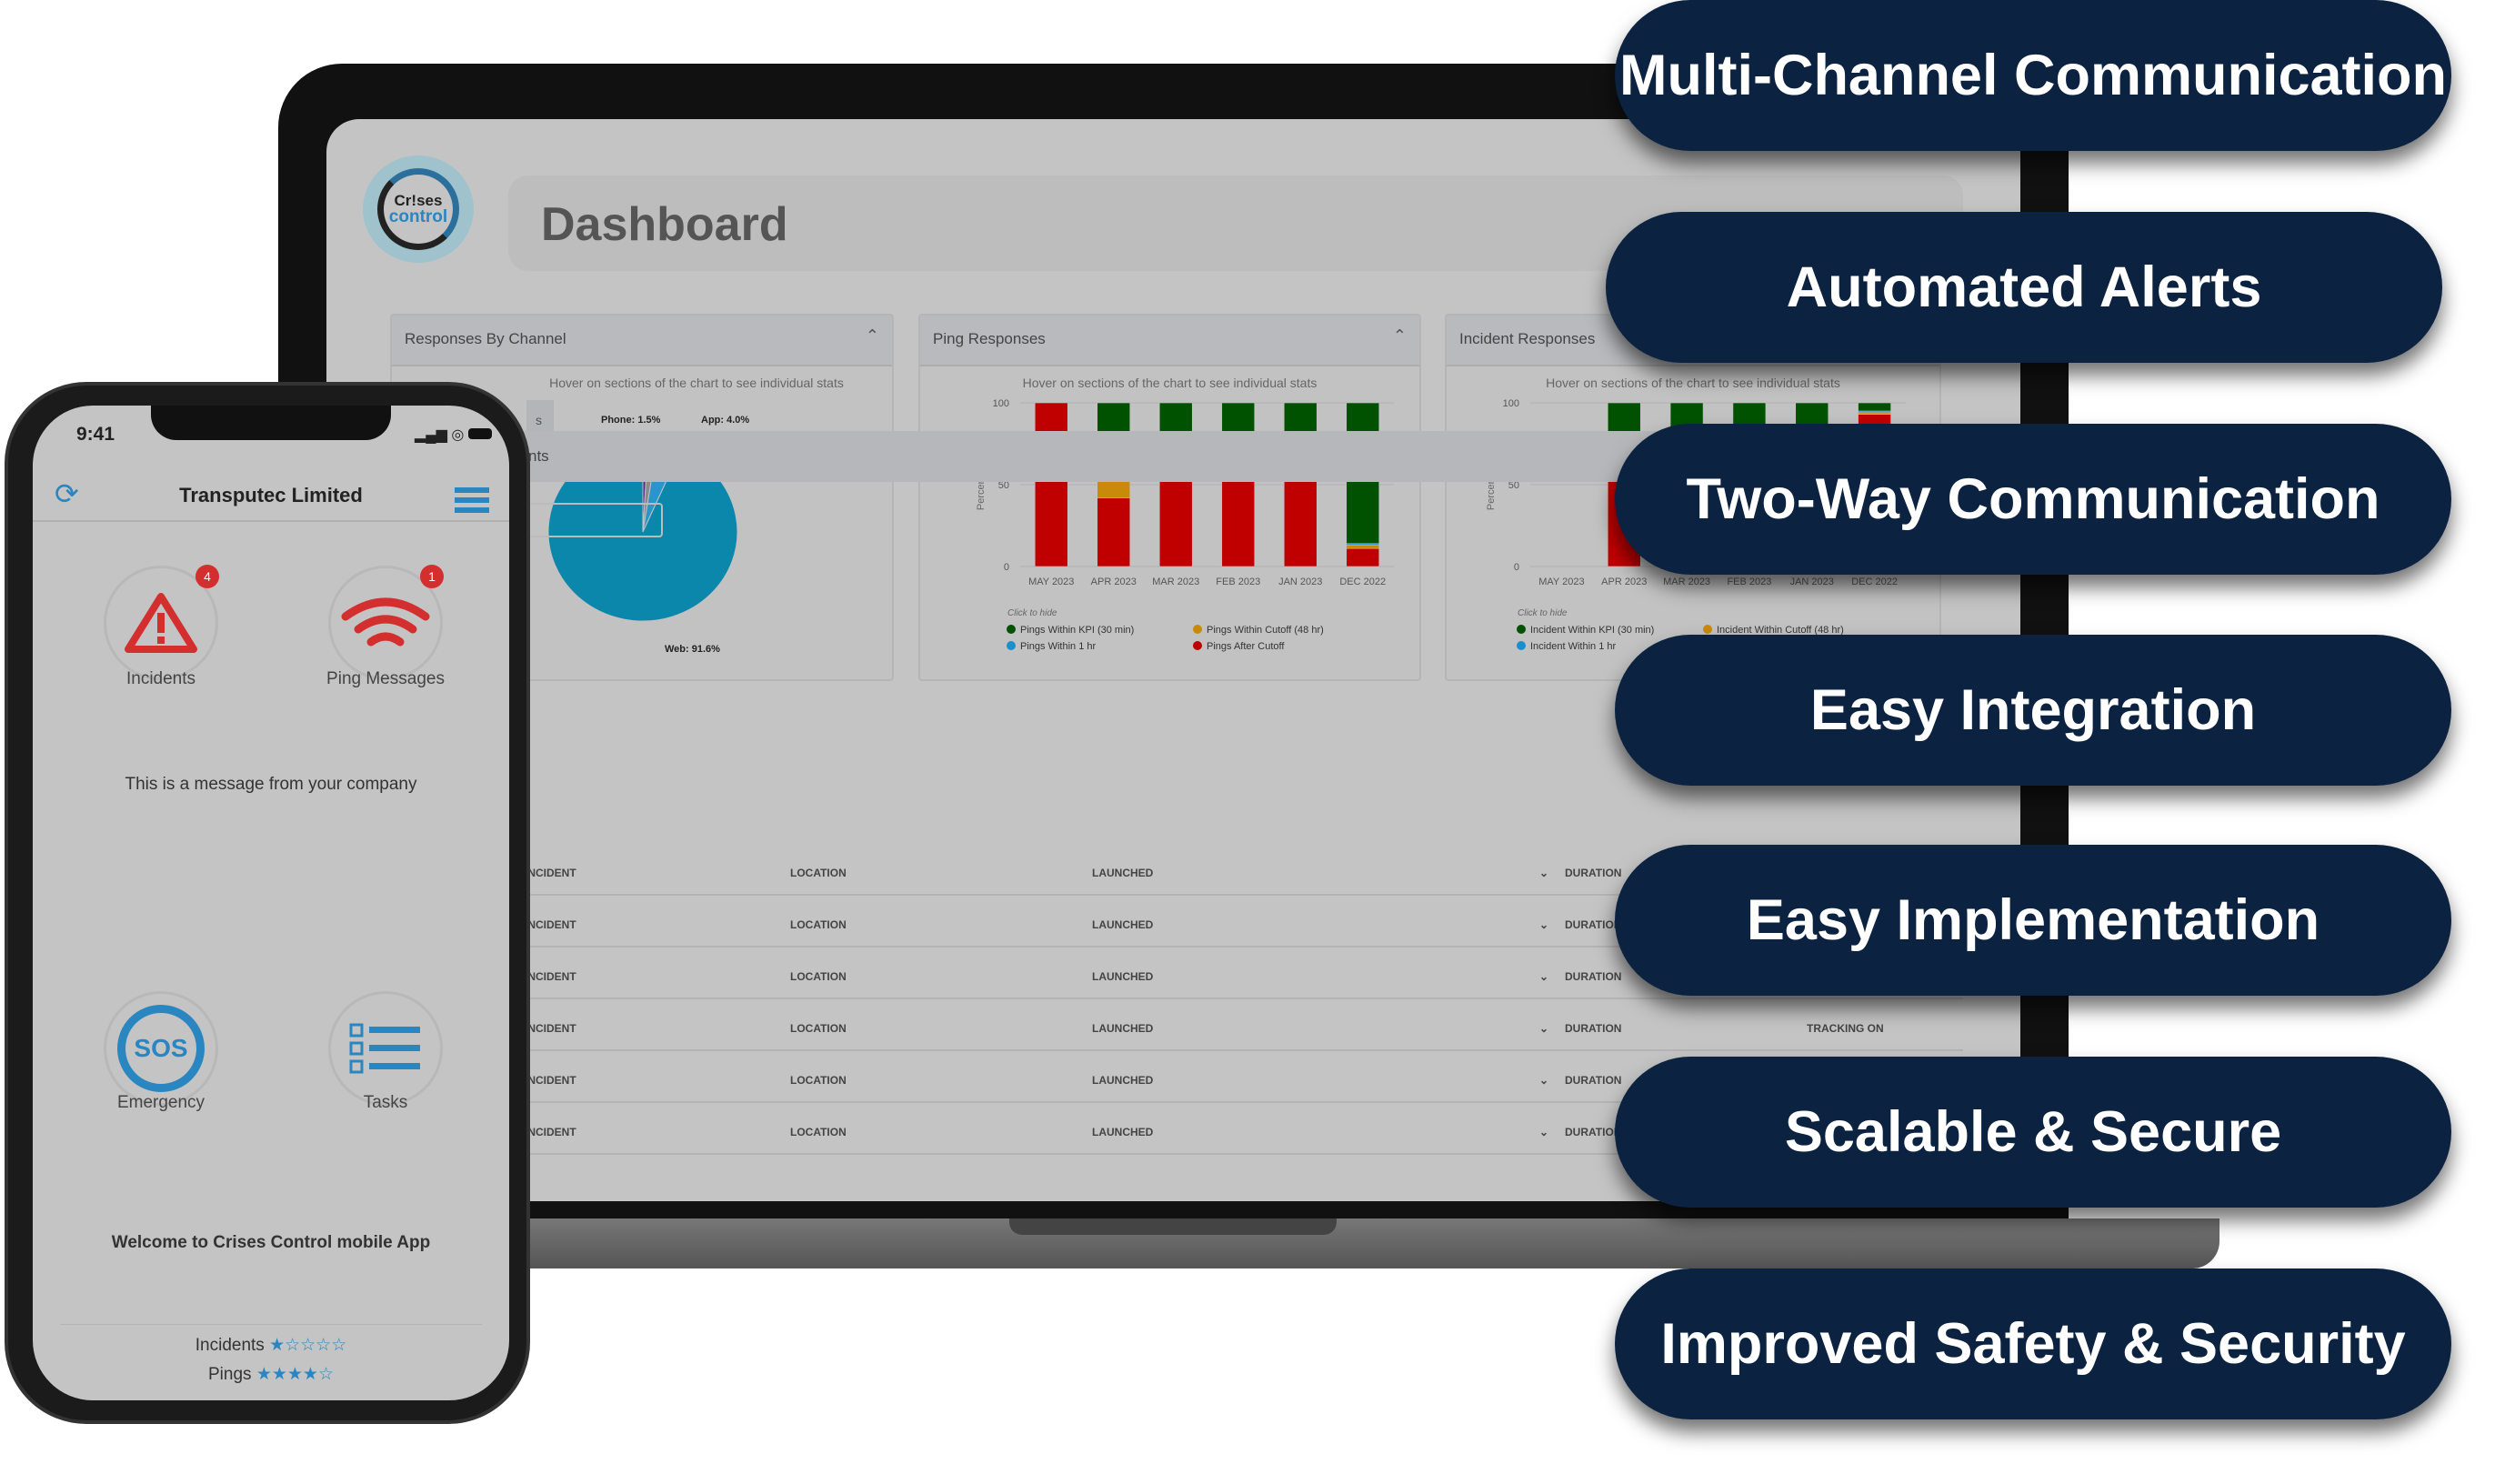 This screenshot has height=1484, width=2495. Describe the element at coordinates (431, 435) in the screenshot. I see `signal-icon: ▂▄▆` at that location.